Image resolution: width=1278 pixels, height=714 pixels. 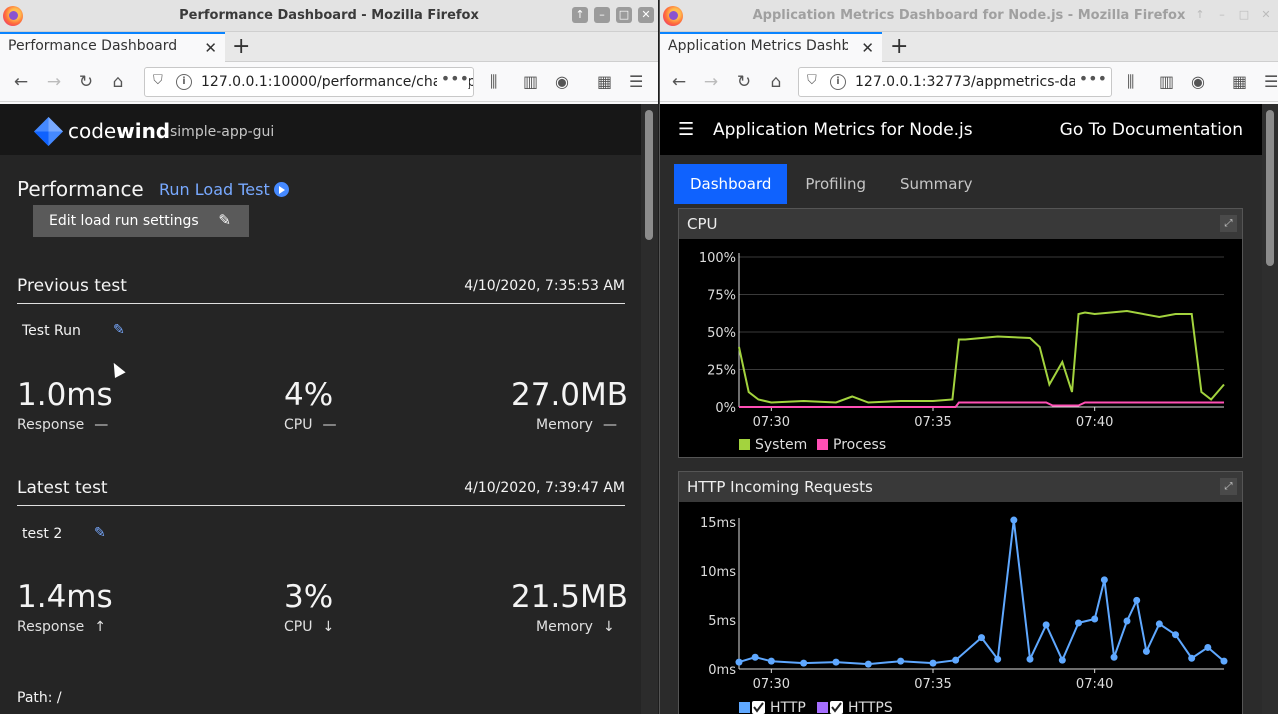 I want to click on left-url-text: 127.0.0.1:10000/performance/charts?p, so click(x=337, y=82).